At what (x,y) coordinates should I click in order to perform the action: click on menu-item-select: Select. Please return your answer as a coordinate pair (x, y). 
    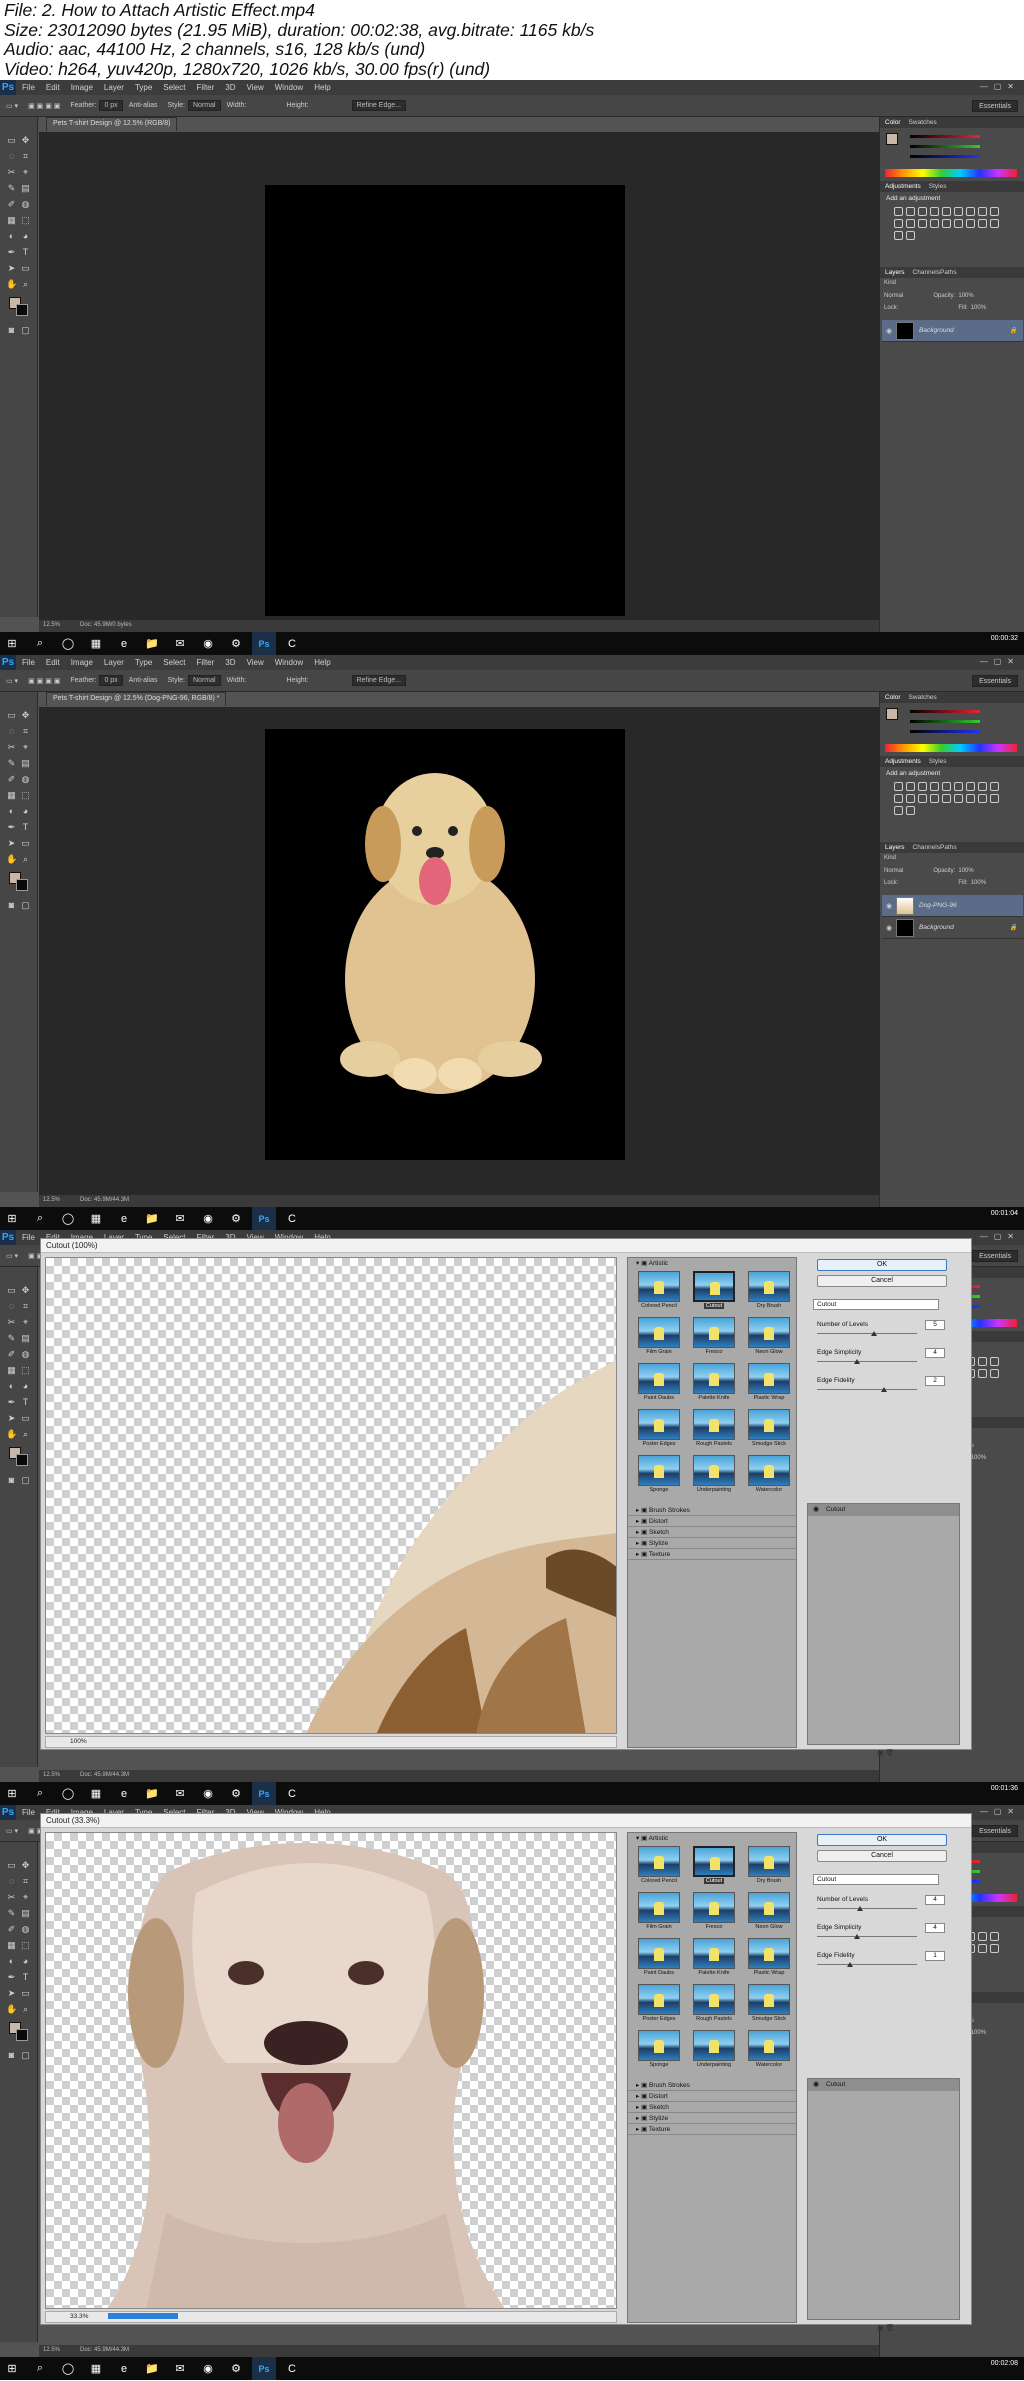
    Looking at the image, I should click on (174, 662).